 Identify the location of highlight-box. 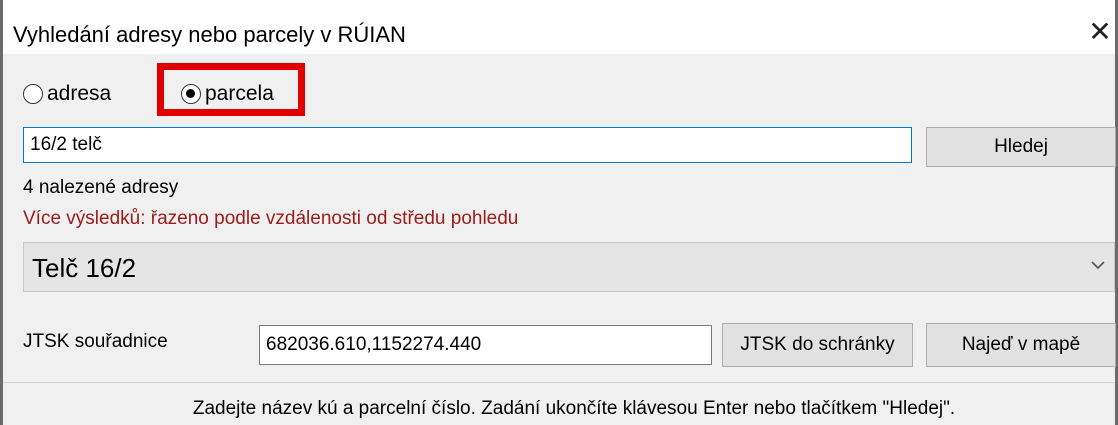
(231, 89).